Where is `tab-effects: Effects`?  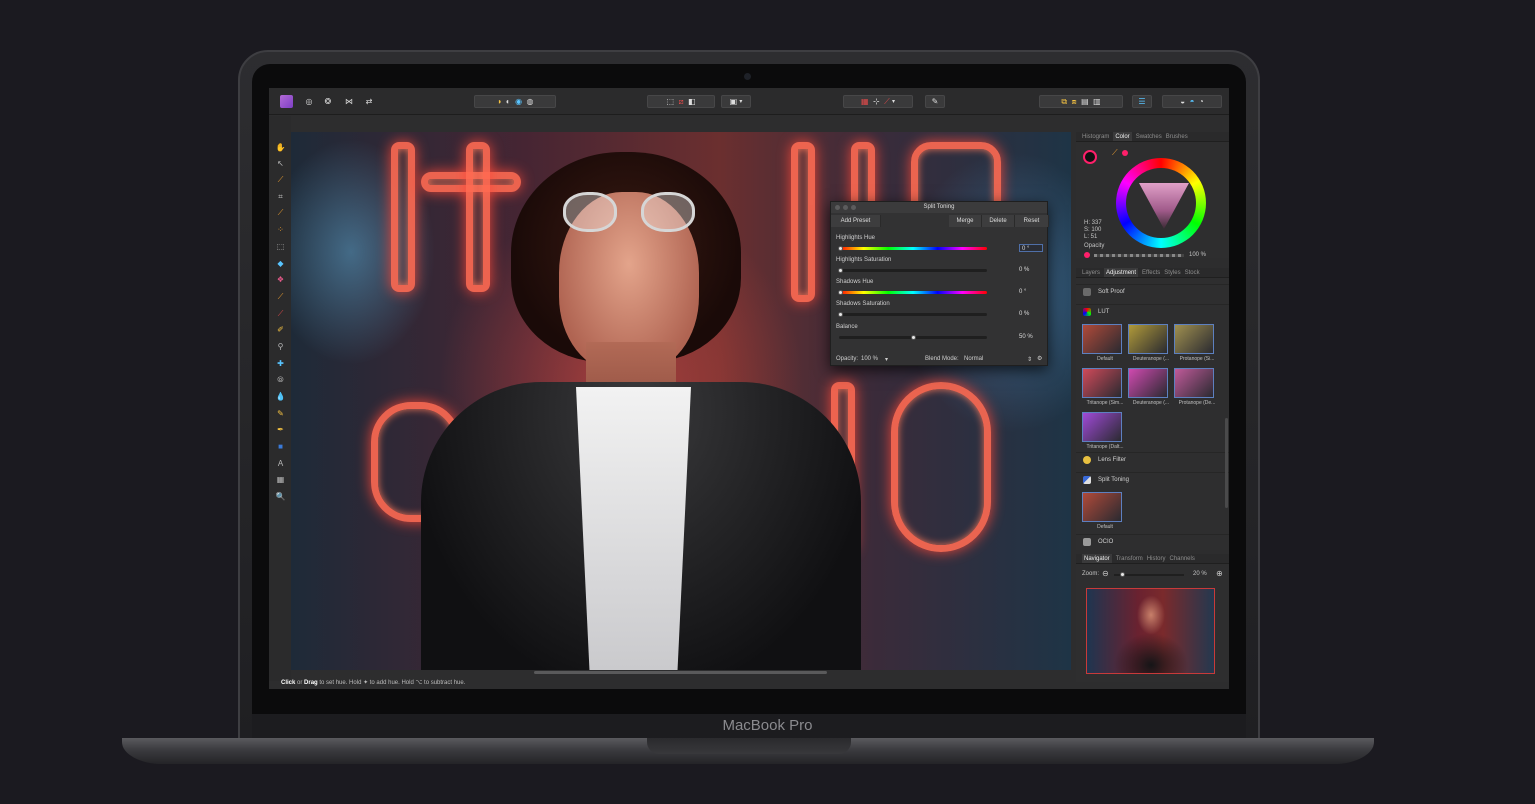 tab-effects: Effects is located at coordinates (1151, 272).